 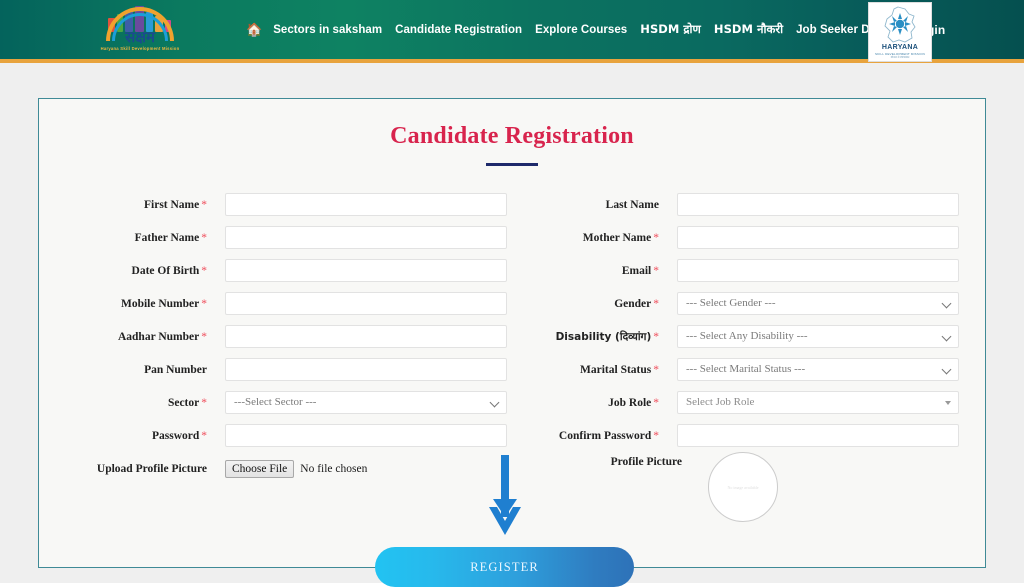 I want to click on label-pan-number: Pan Number, so click(x=175, y=369).